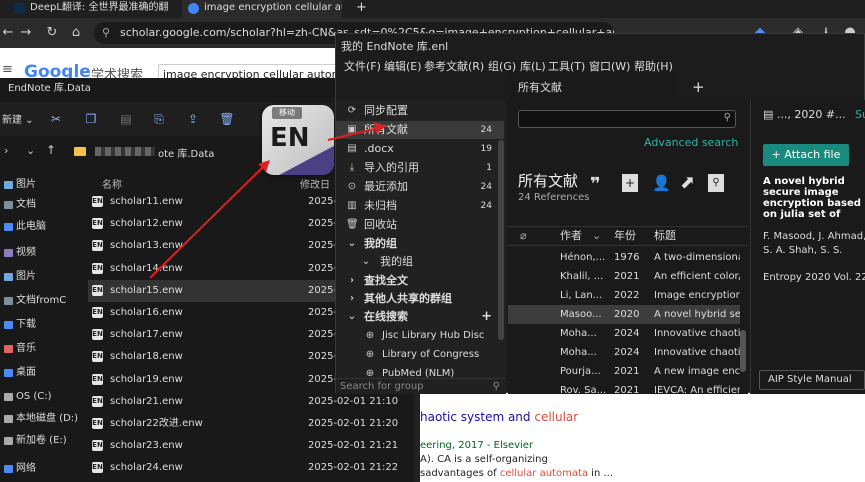 This screenshot has height=482, width=865. I want to click on annotation-arrows, so click(267, 200).